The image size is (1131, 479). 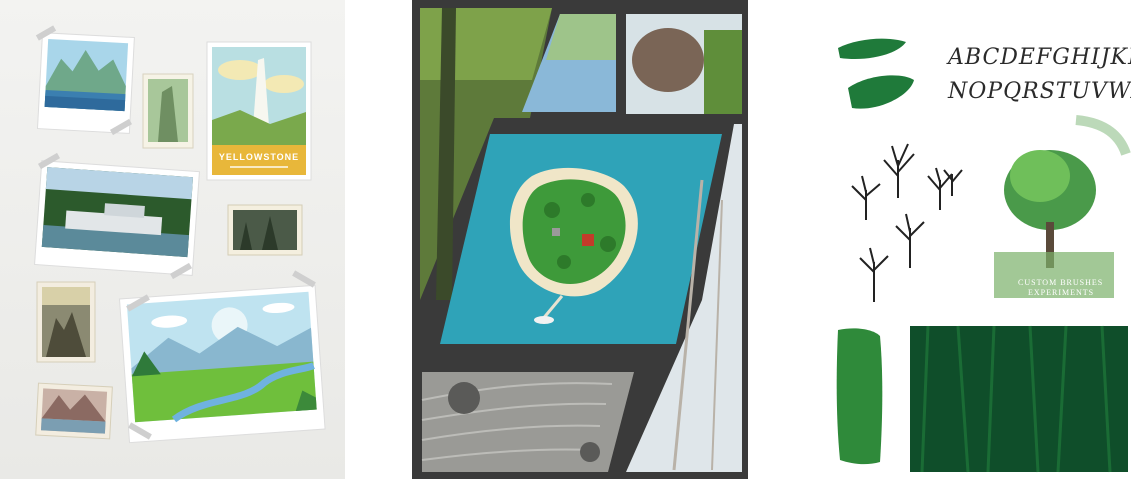 What do you see at coordinates (1019, 399) in the screenshot?
I see `brush-swatch-dark` at bounding box center [1019, 399].